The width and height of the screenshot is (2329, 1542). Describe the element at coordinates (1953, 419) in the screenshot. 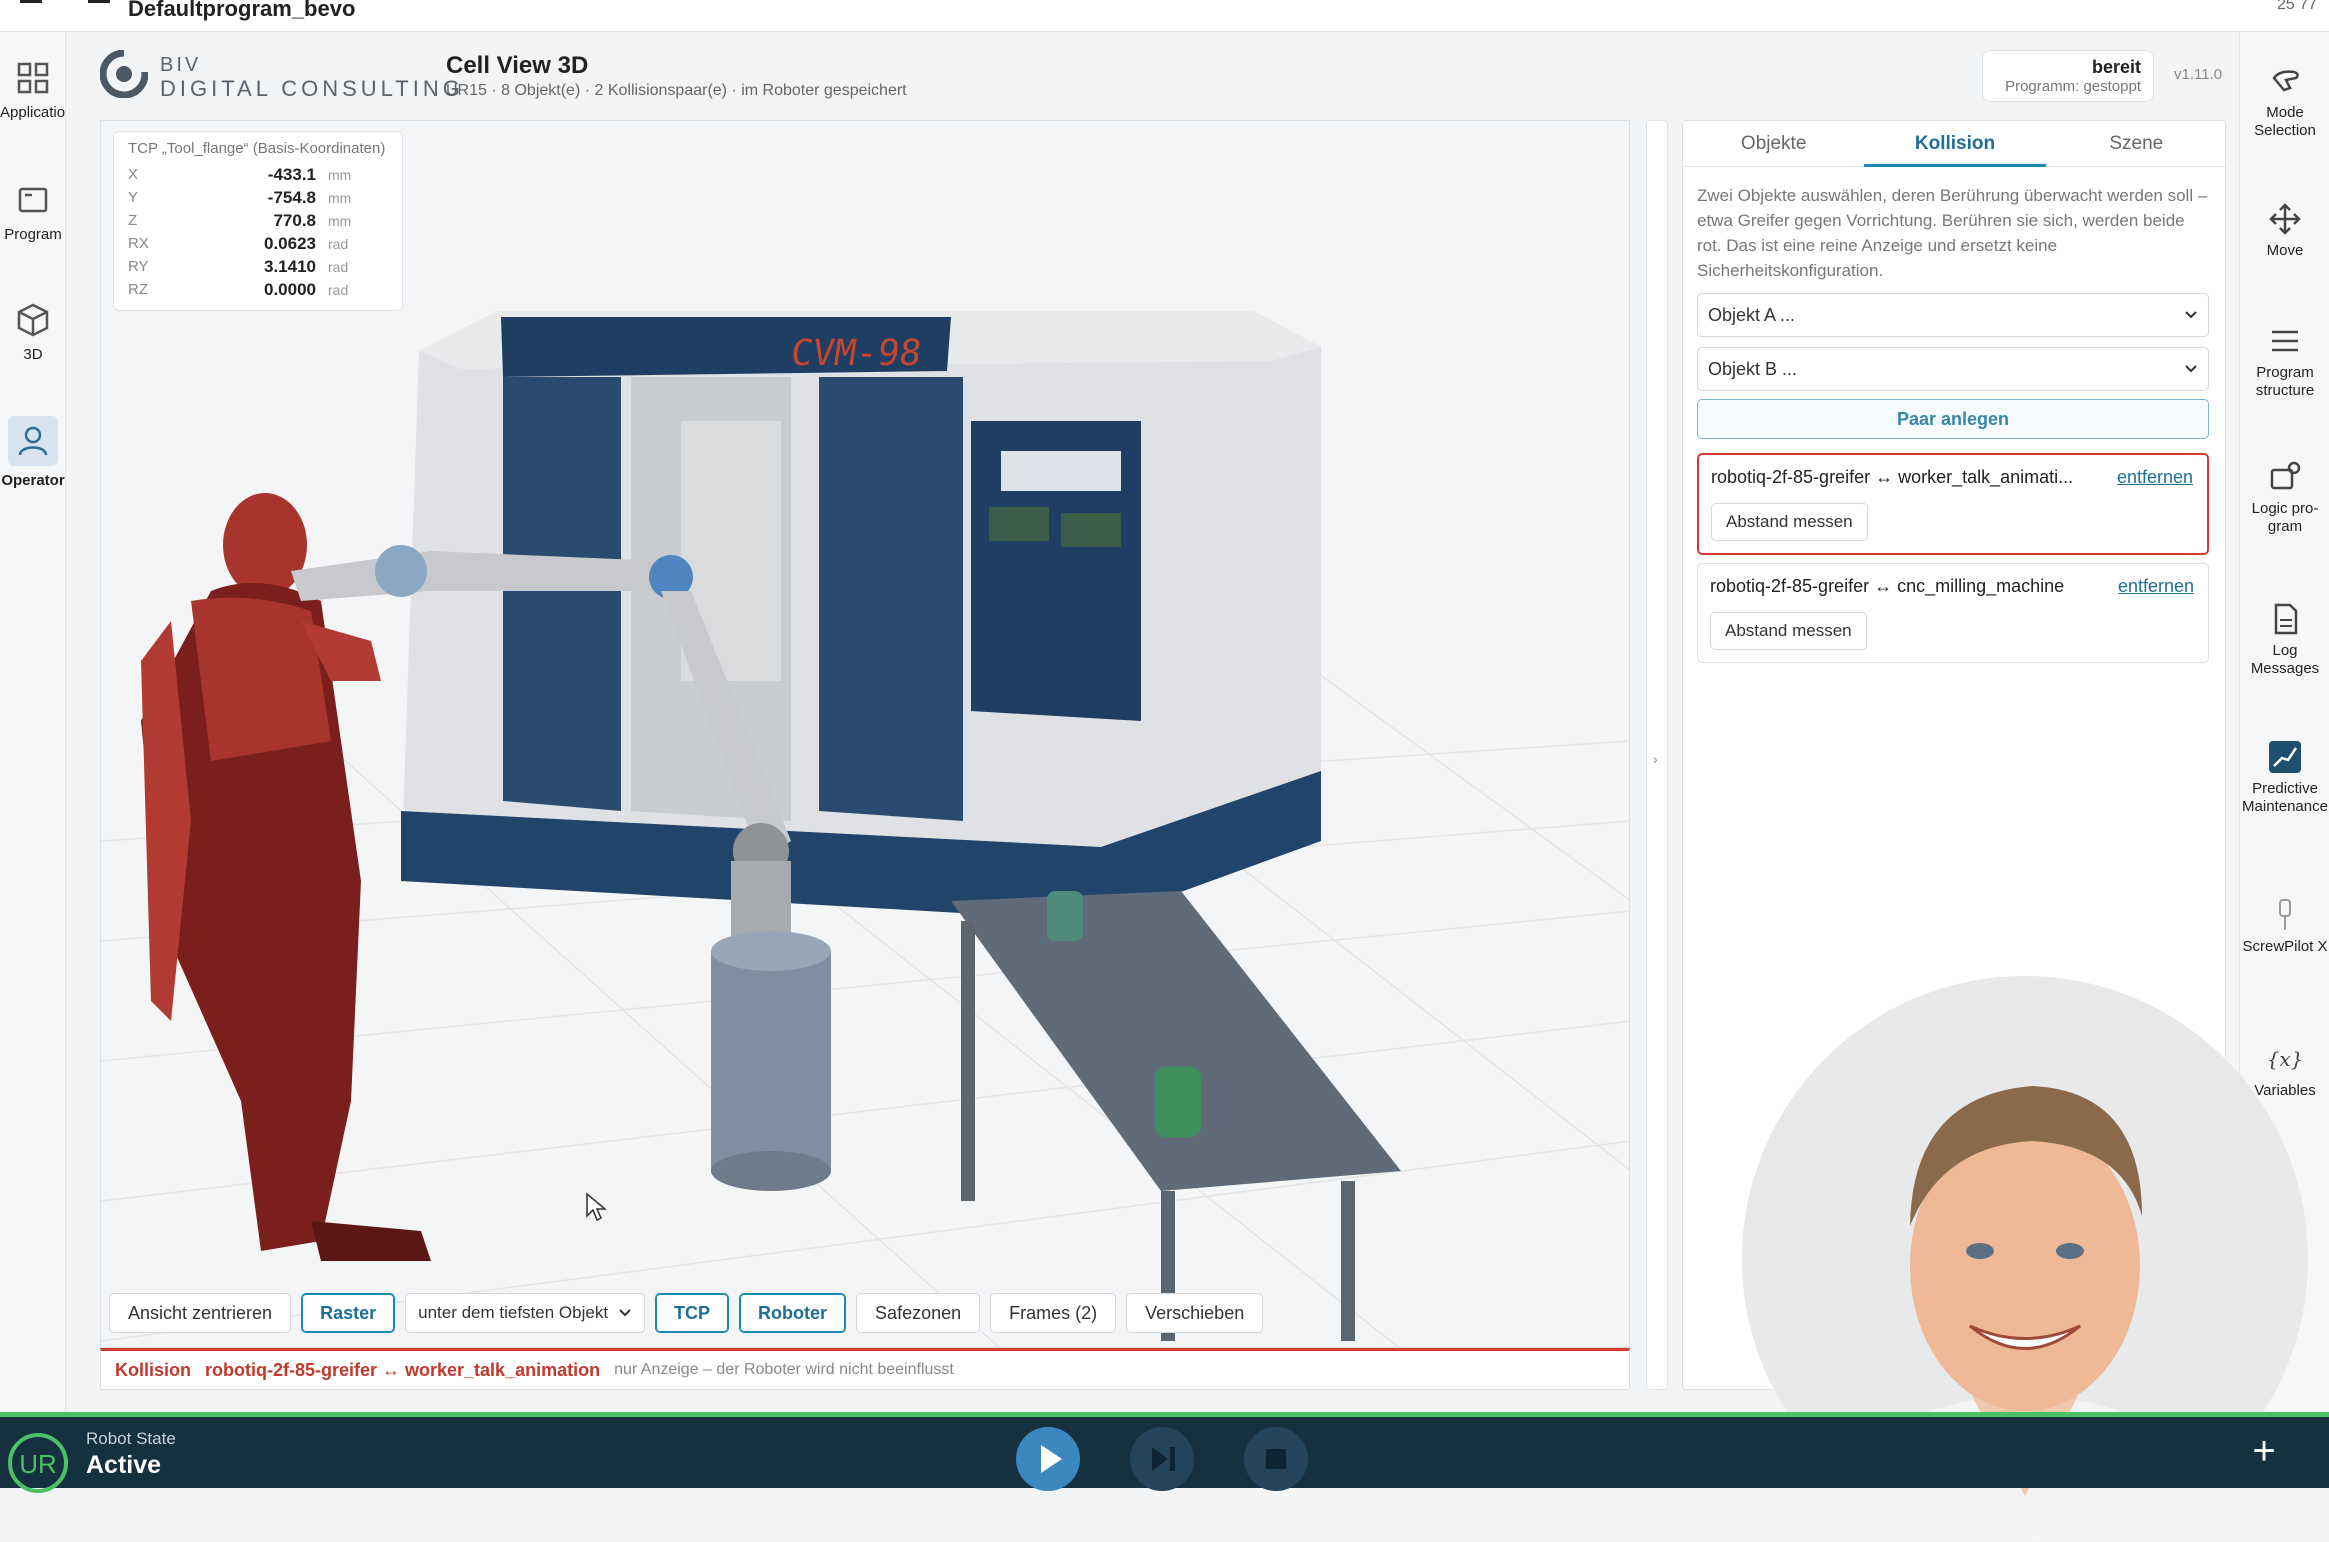

I see `add-pair-button: Paar anlegen` at that location.